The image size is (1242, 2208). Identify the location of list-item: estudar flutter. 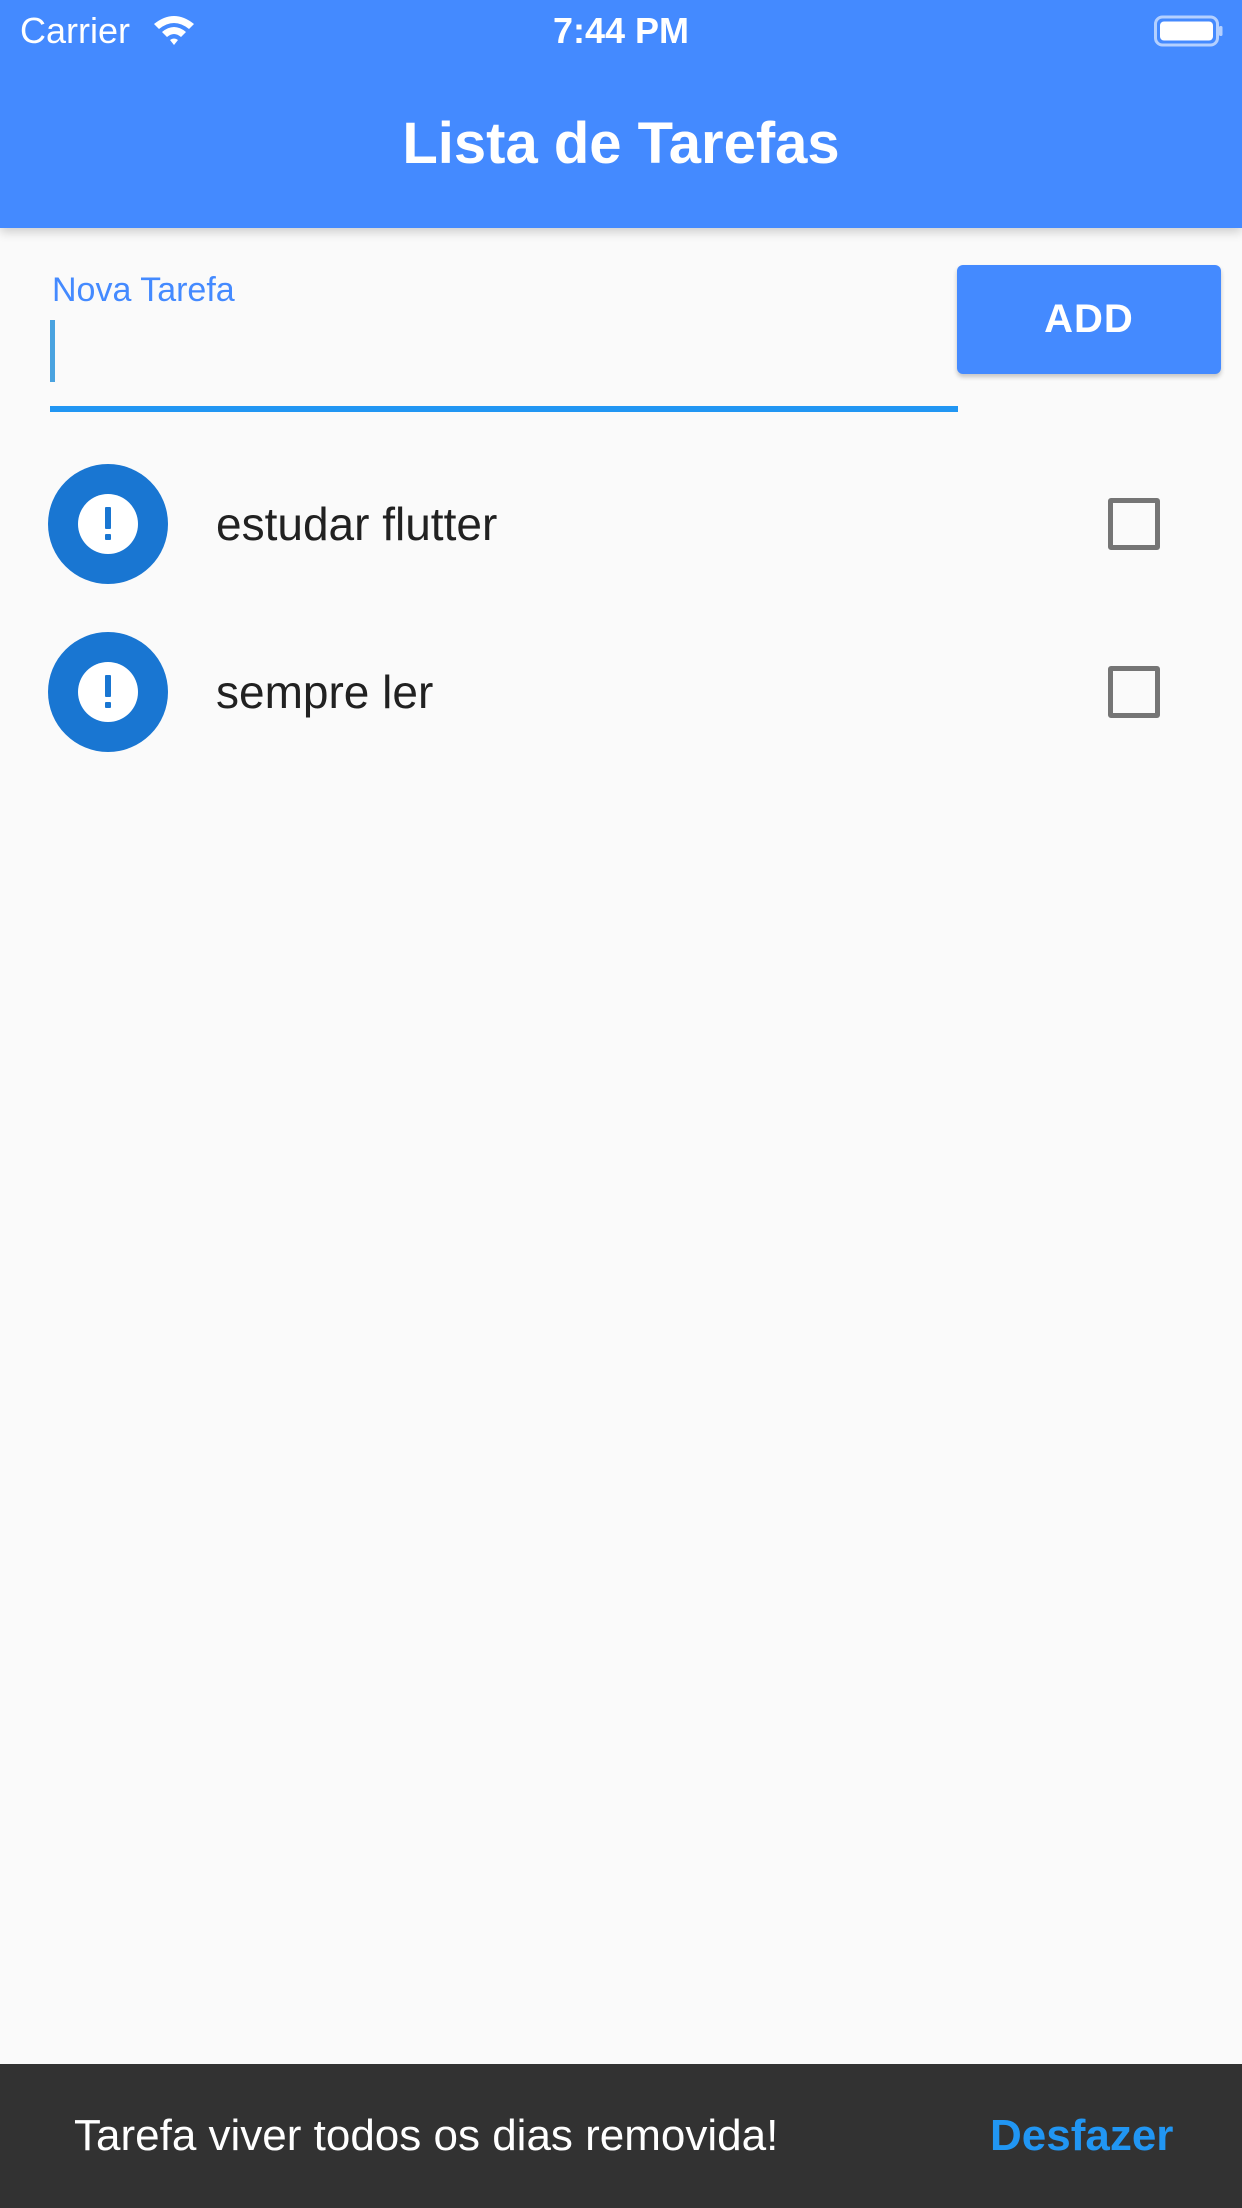
(621, 524).